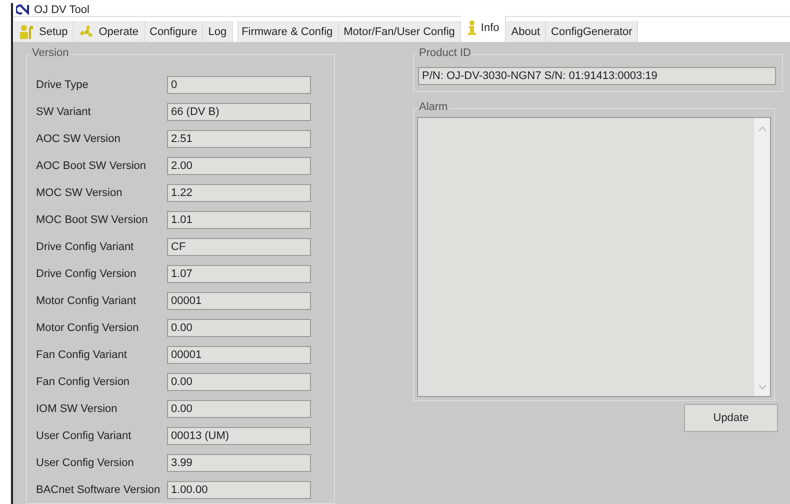 The width and height of the screenshot is (790, 504). What do you see at coordinates (762, 387) in the screenshot?
I see `scroll-down-icon` at bounding box center [762, 387].